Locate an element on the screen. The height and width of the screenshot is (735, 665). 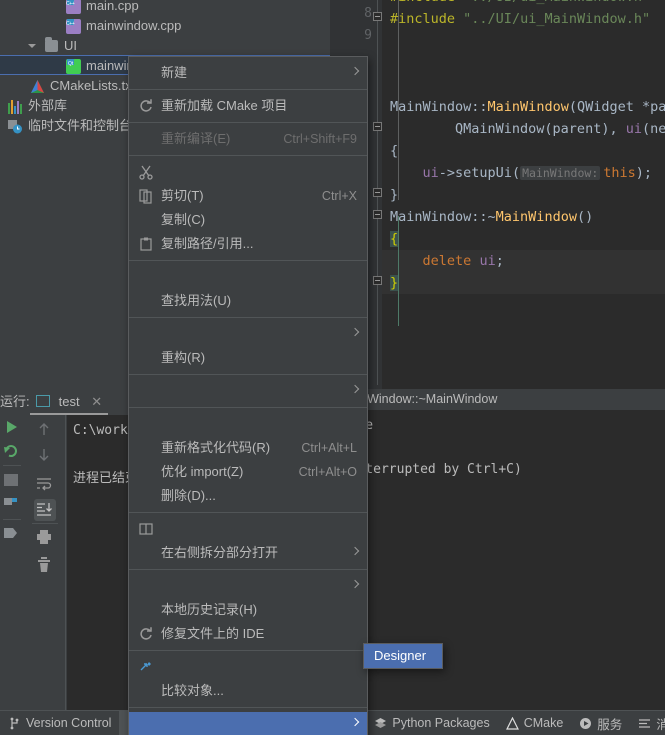
copy-icon is located at coordinates (146, 196).